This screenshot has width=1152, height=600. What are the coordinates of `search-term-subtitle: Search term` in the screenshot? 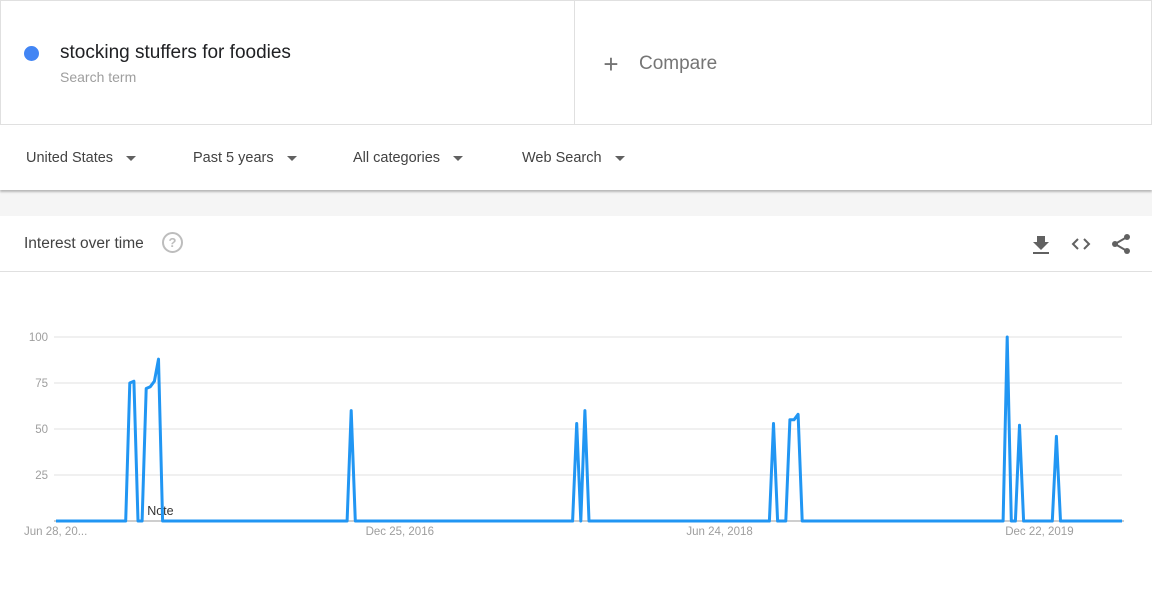 It's located at (98, 77).